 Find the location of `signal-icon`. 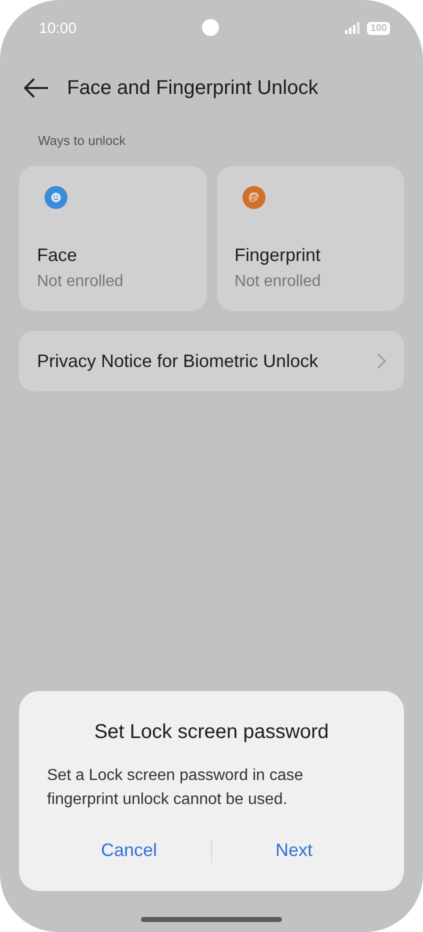

signal-icon is located at coordinates (352, 28).